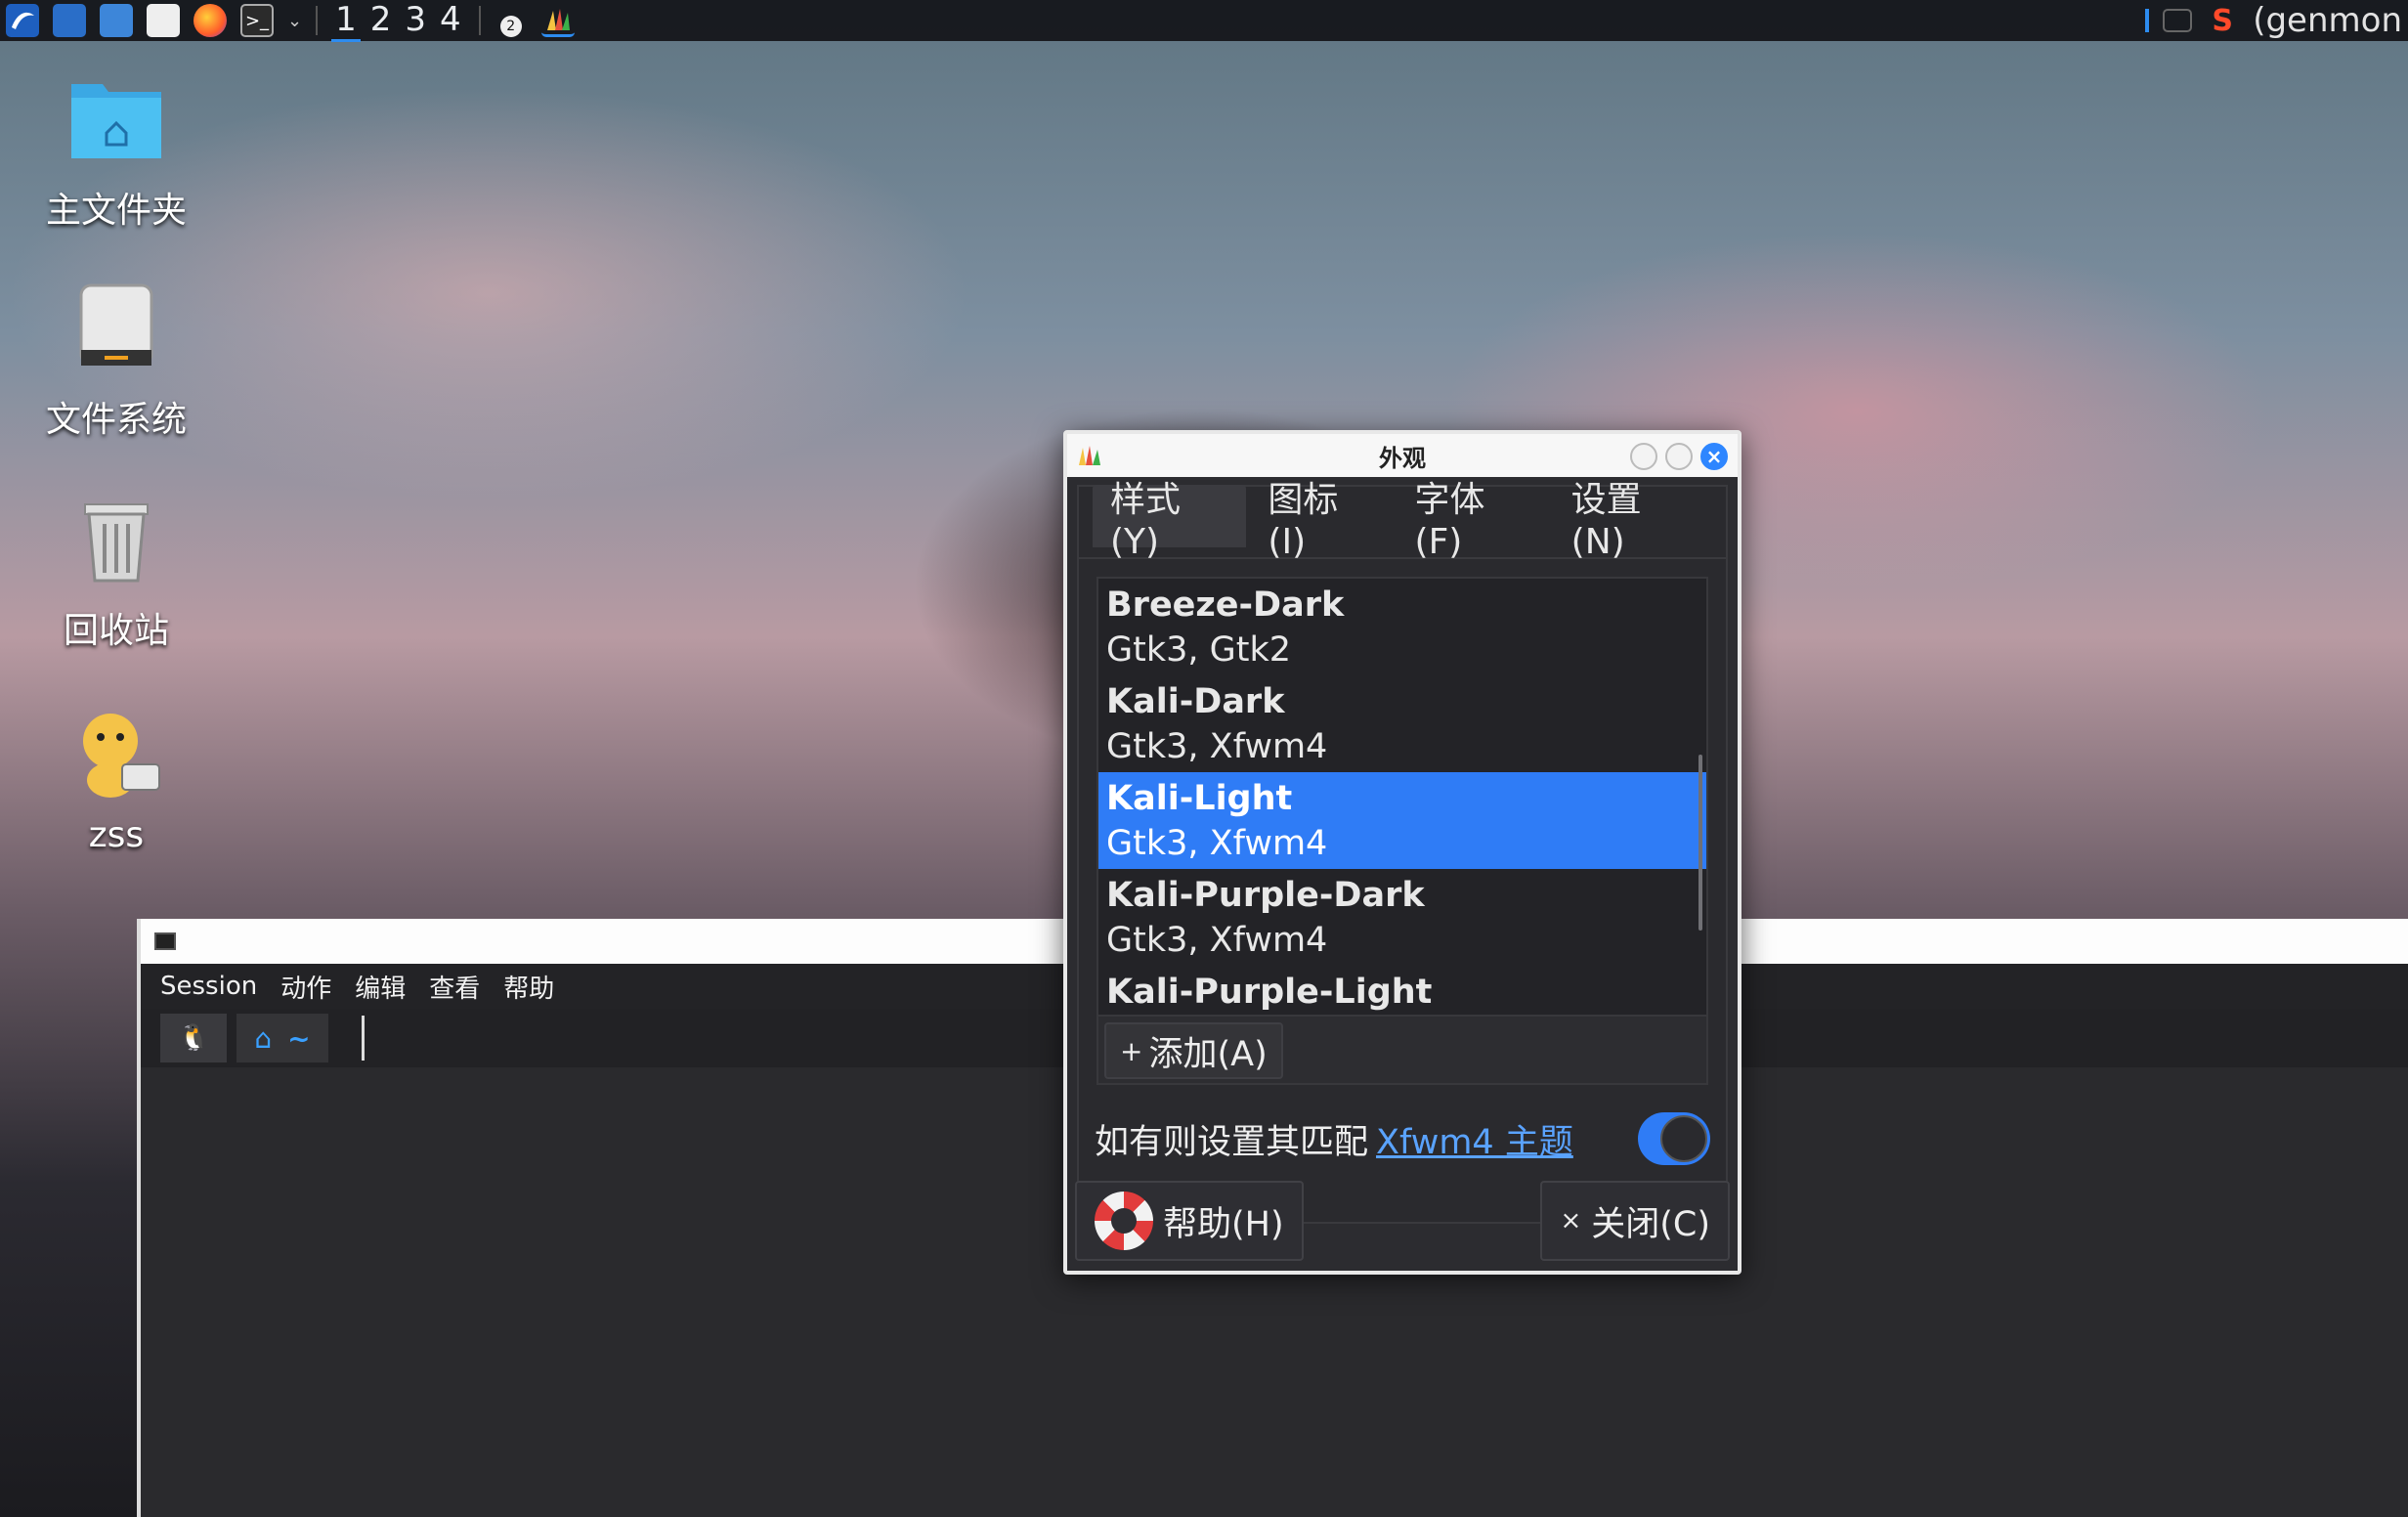 This screenshot has height=1517, width=2408. I want to click on linux-icon: 🐧, so click(194, 1038).